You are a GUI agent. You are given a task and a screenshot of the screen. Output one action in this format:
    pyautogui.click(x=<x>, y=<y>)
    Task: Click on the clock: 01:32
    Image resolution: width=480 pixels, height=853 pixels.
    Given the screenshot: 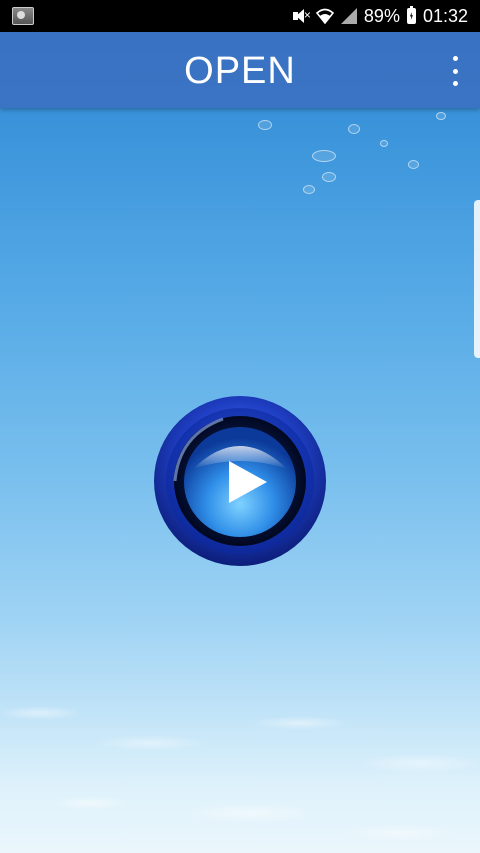 What is the action you would take?
    pyautogui.click(x=445, y=15)
    